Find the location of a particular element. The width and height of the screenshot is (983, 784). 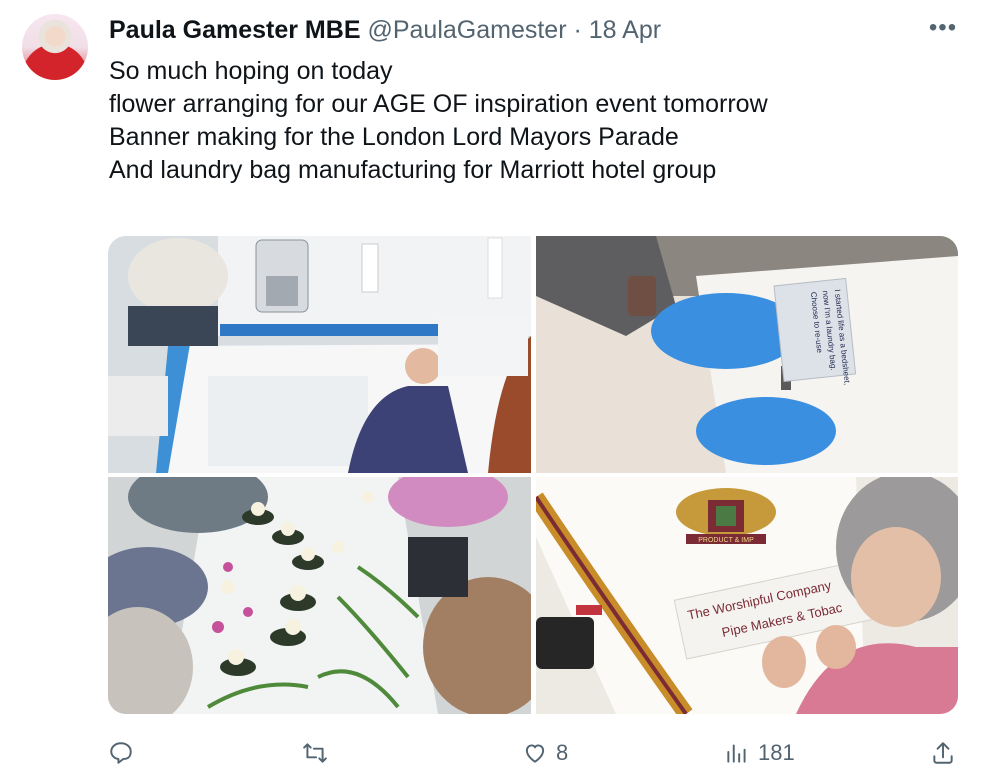

banner-motto: PRODUCT & IMP is located at coordinates (726, 540).